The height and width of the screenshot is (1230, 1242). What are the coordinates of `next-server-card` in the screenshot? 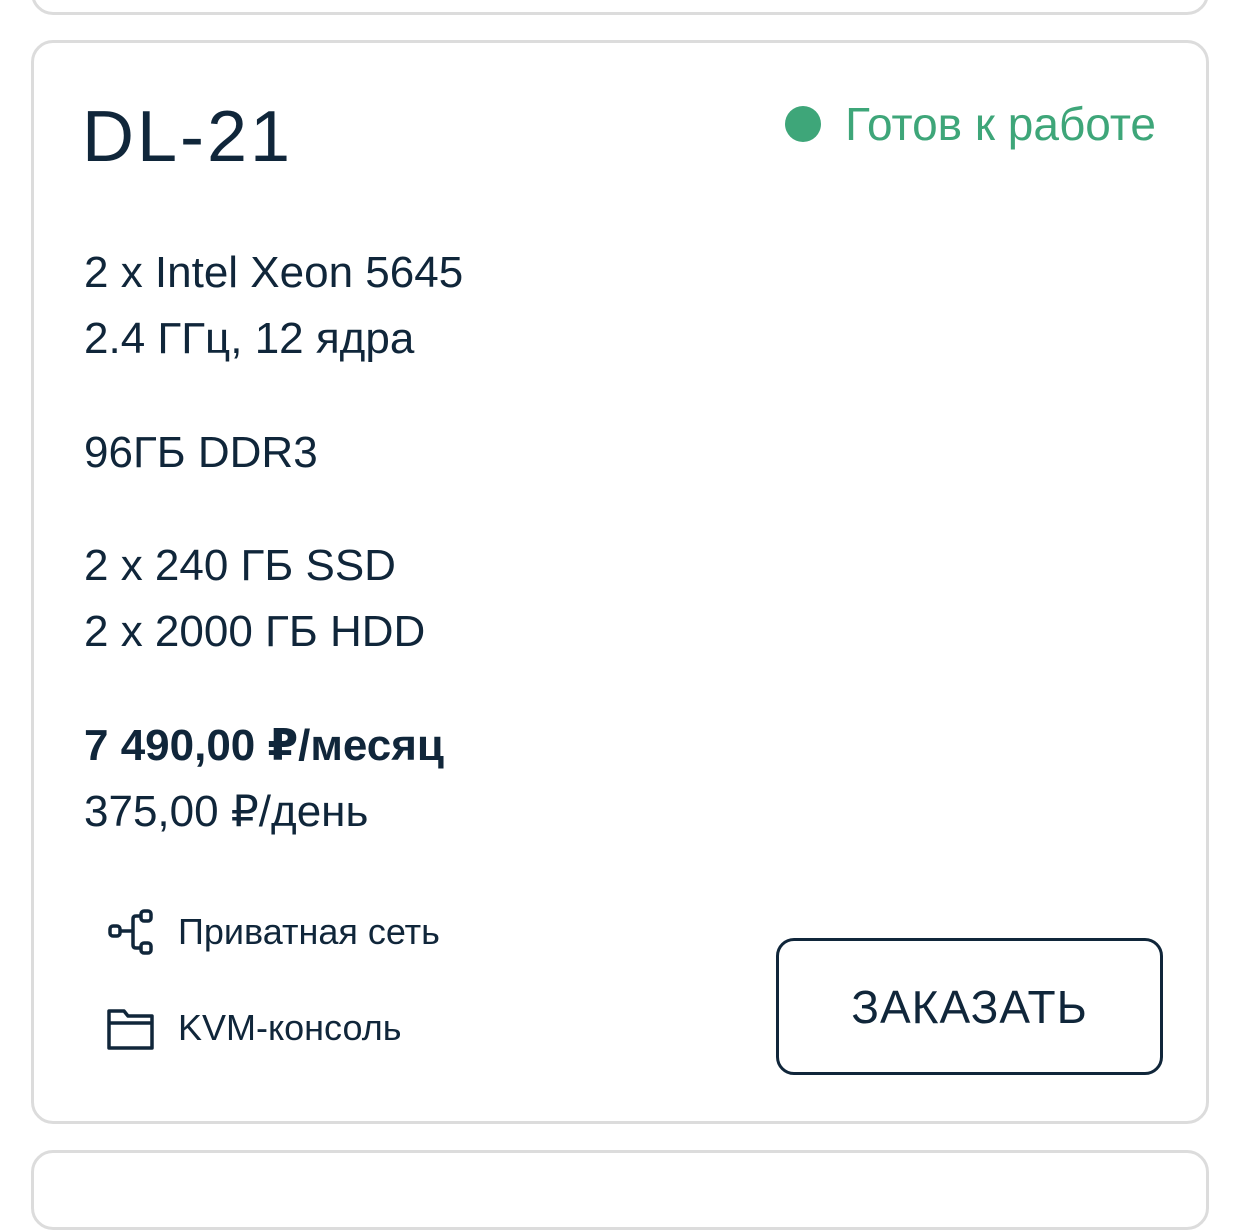 It's located at (620, 1190).